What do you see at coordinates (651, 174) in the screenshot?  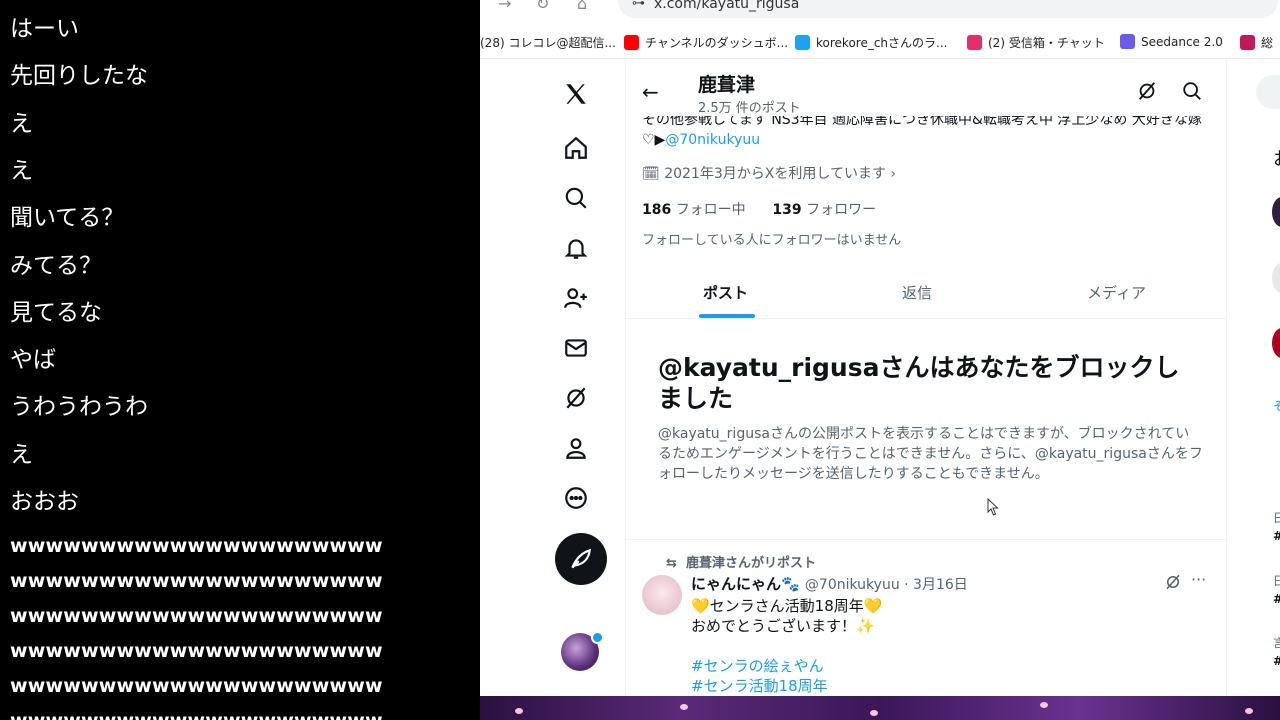 I see `calendar-icon: 🗓` at bounding box center [651, 174].